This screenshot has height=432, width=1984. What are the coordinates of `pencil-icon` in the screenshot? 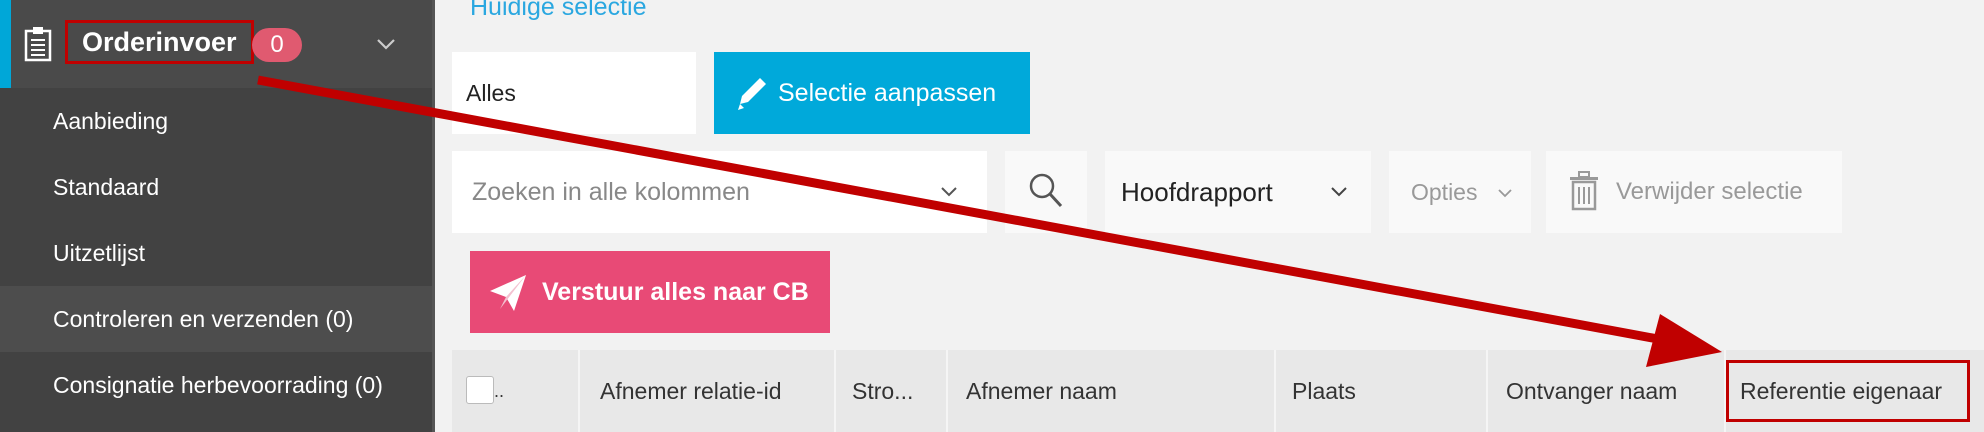 It's located at (752, 94).